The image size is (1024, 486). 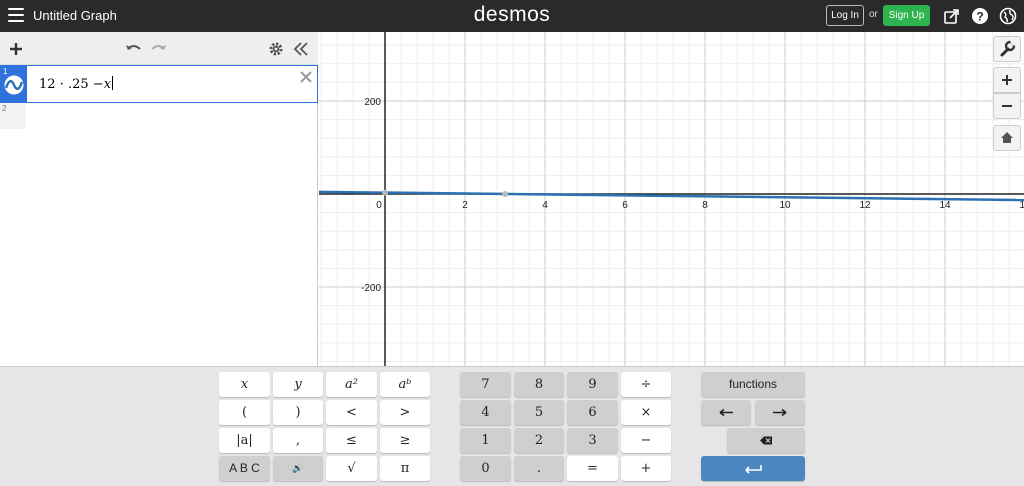 What do you see at coordinates (113, 83) in the screenshot?
I see `text-caret` at bounding box center [113, 83].